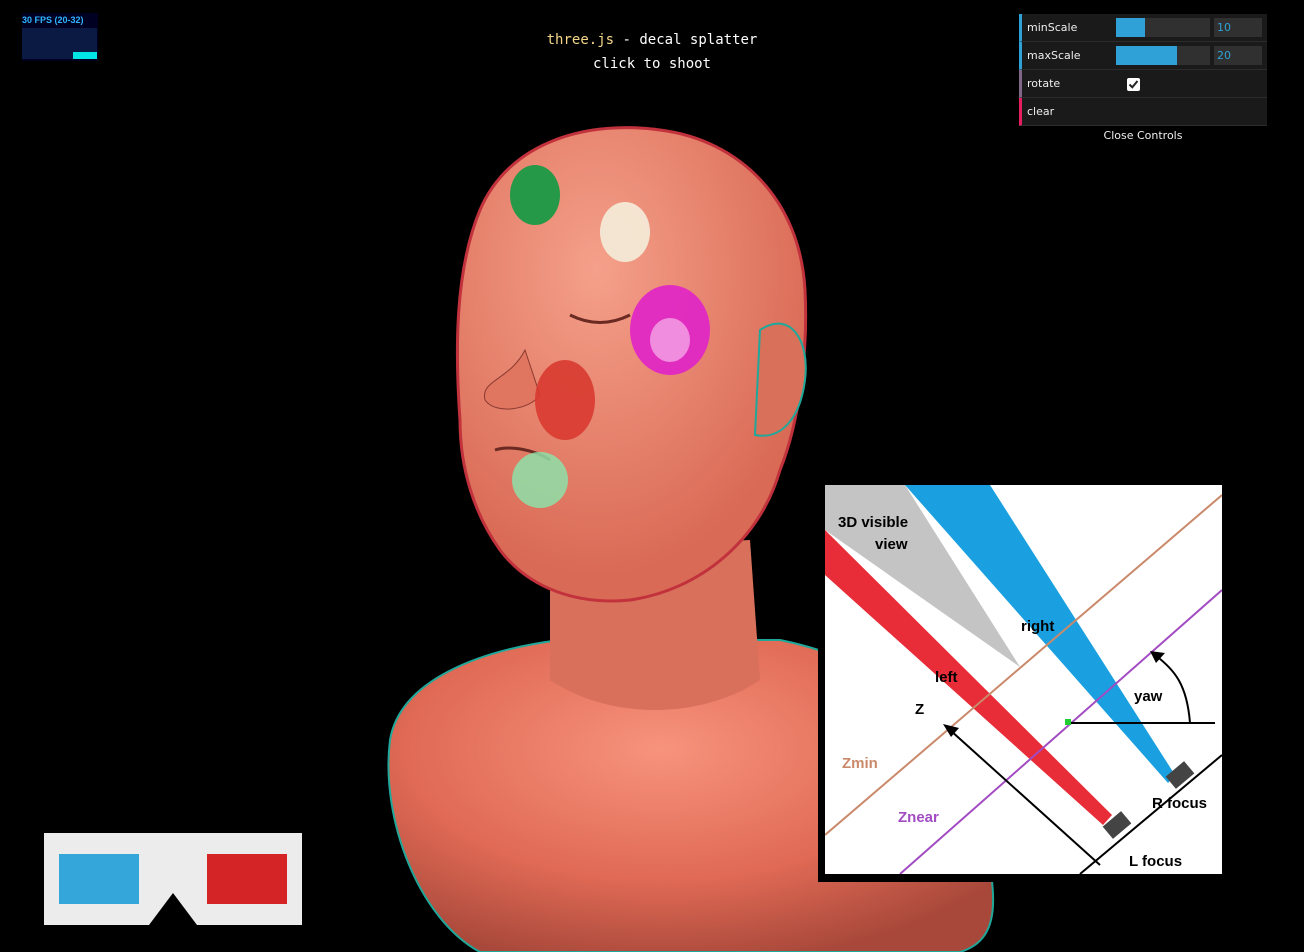 Image resolution: width=1304 pixels, height=952 pixels. Describe the element at coordinates (1238, 27) in the screenshot. I see `minscale-input: 10` at that location.